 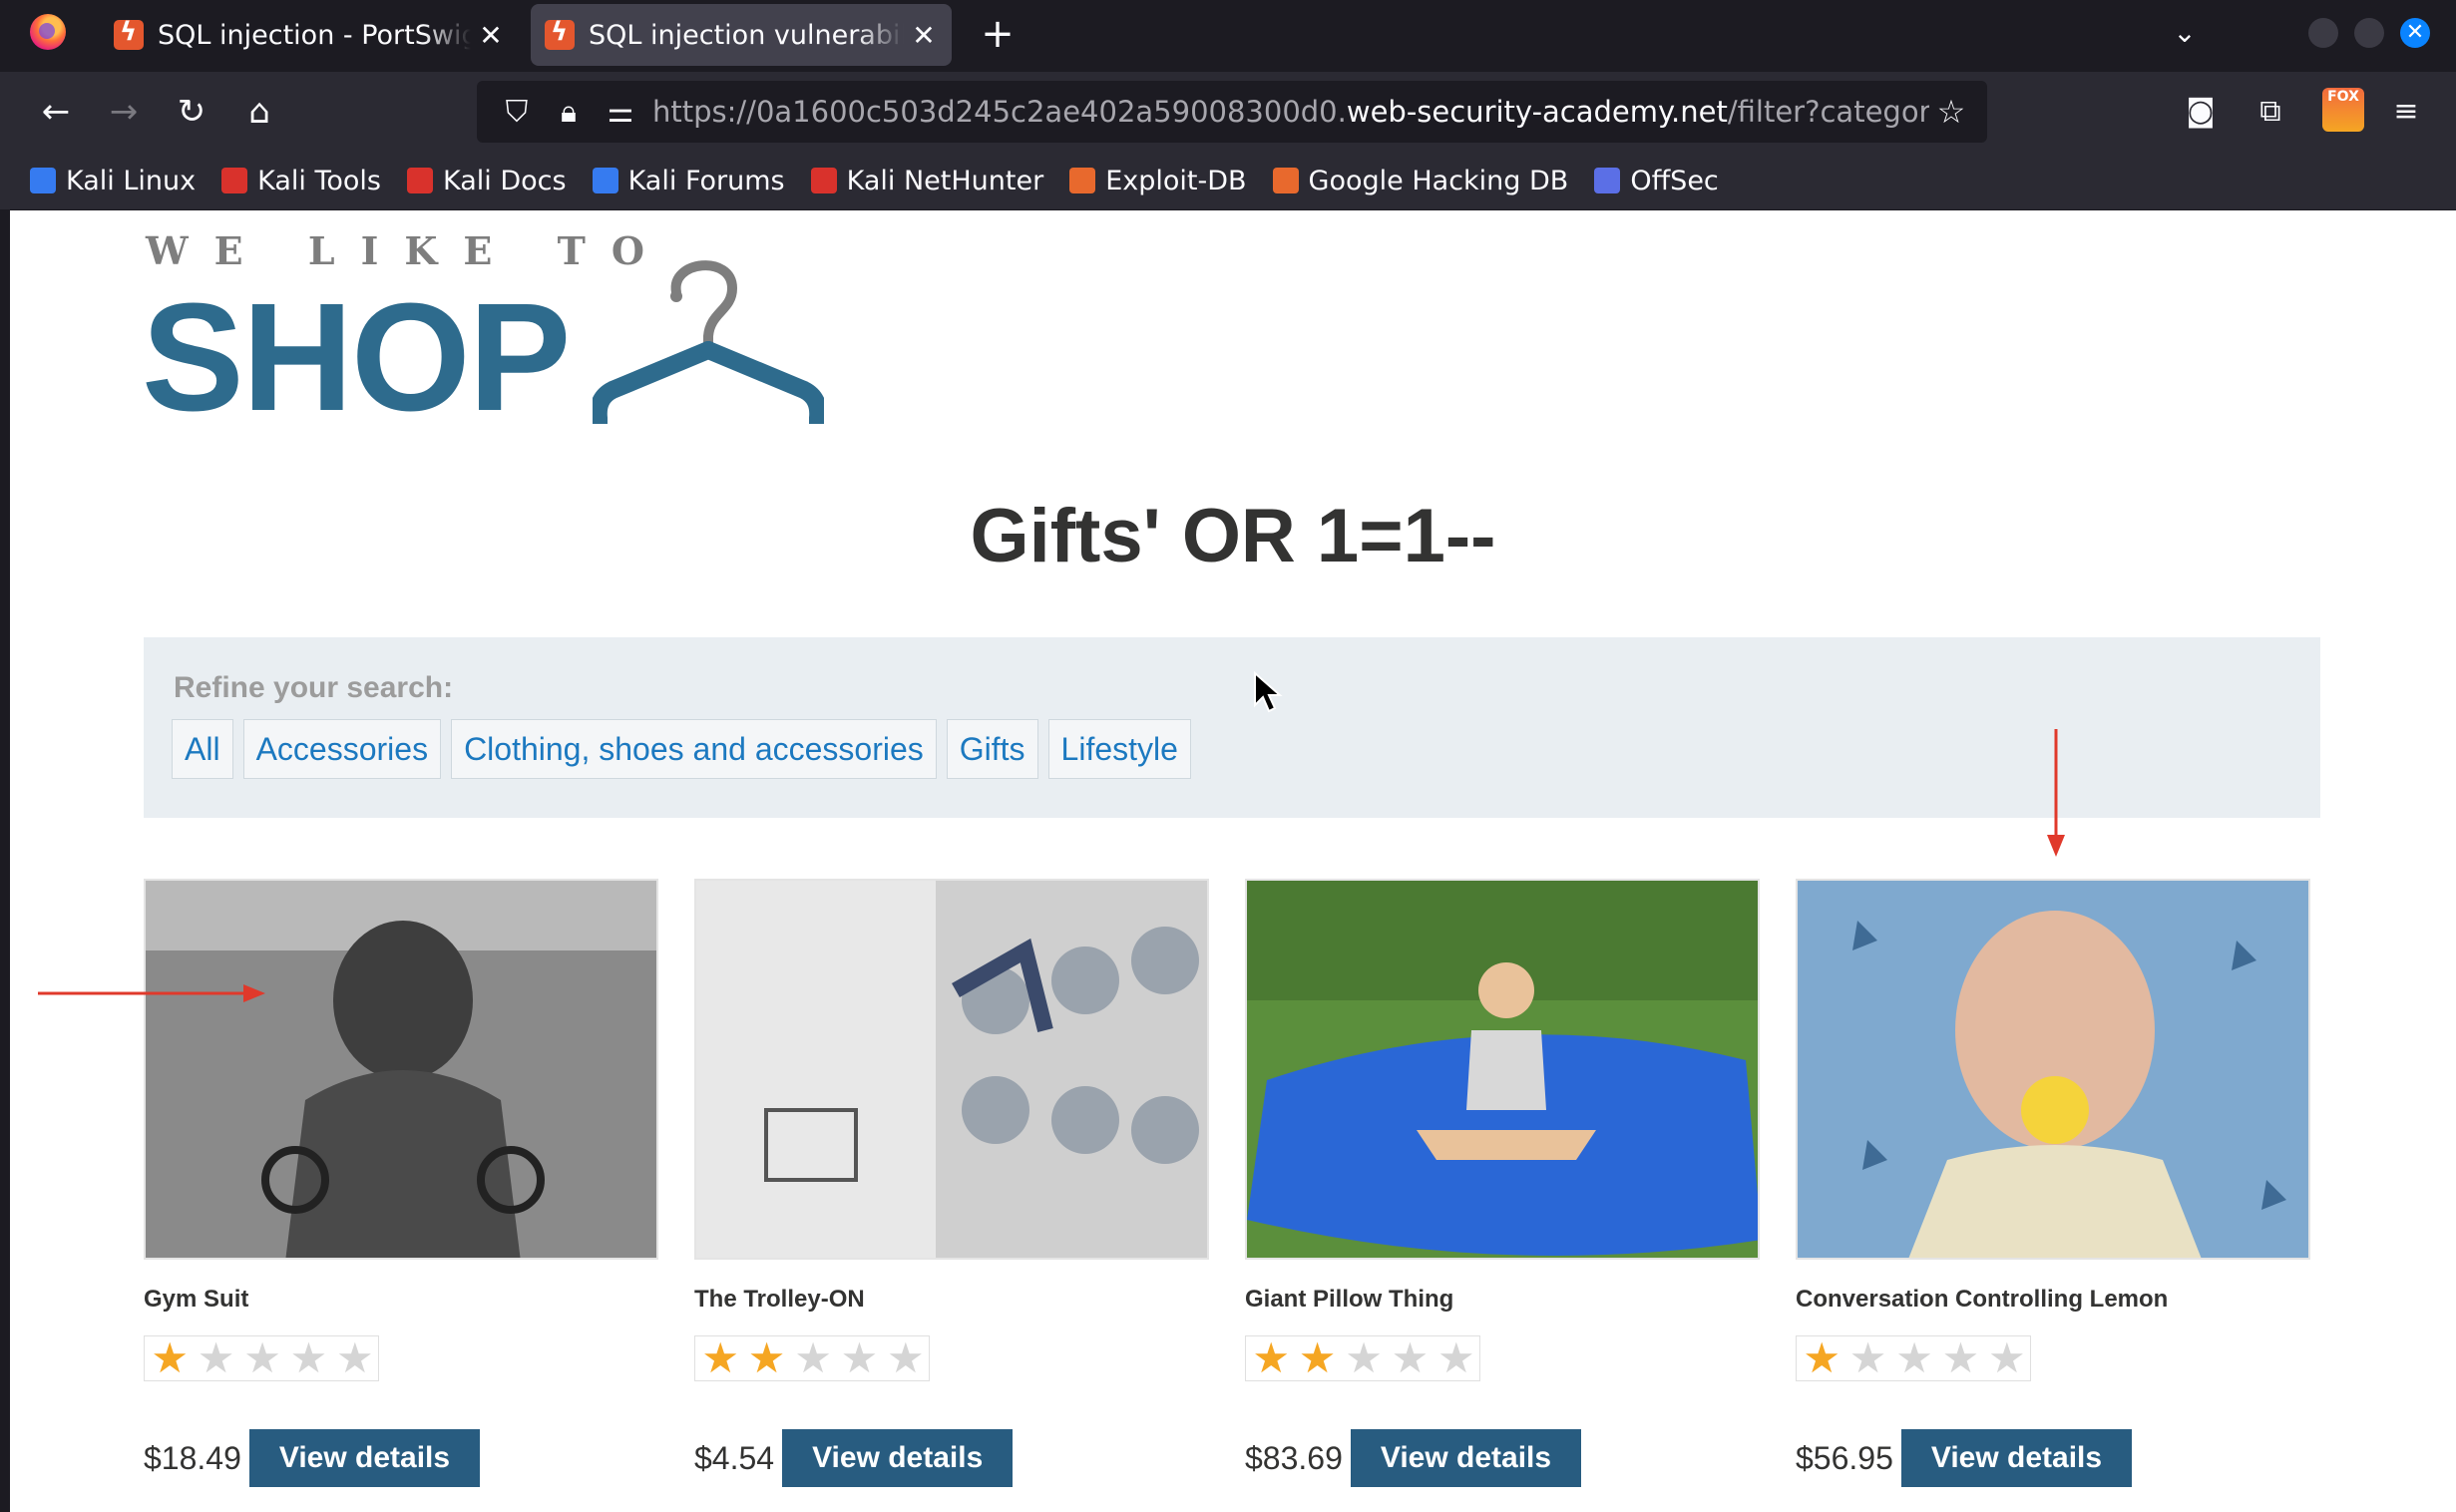 What do you see at coordinates (131, 180) in the screenshot?
I see `bookmark-label: Kali Linux` at bounding box center [131, 180].